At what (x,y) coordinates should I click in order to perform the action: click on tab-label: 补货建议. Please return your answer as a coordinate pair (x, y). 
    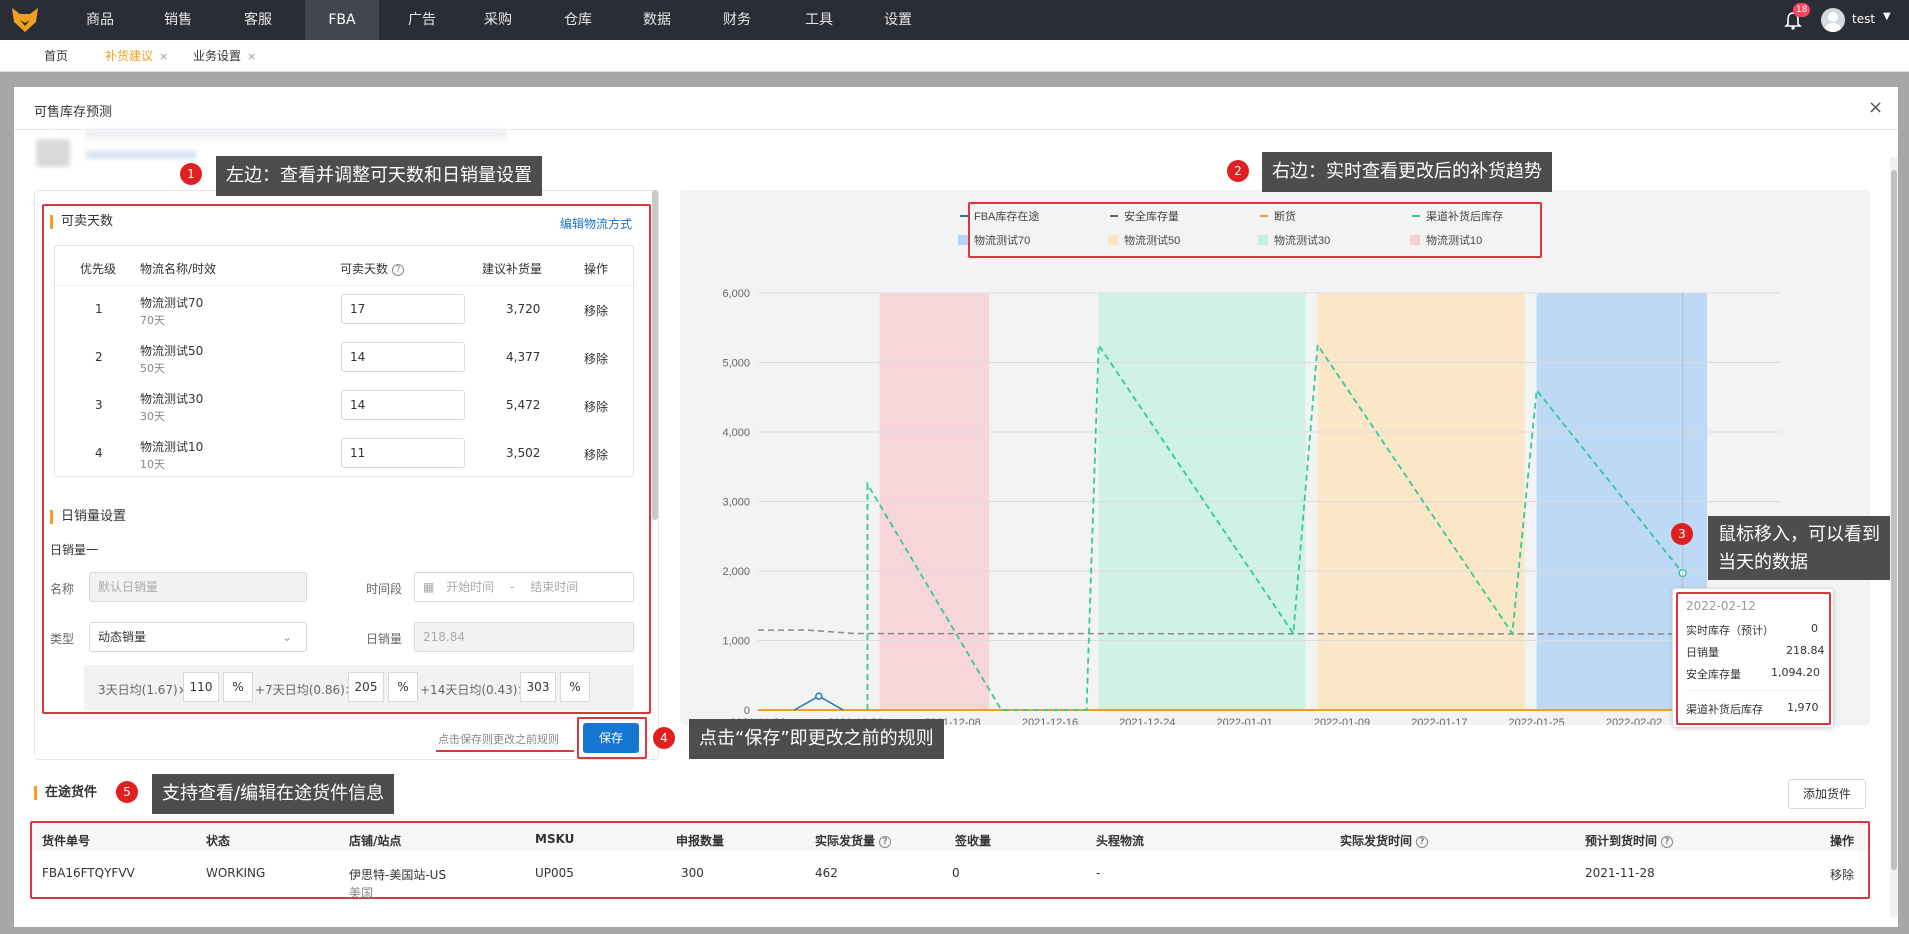
    Looking at the image, I should click on (129, 56).